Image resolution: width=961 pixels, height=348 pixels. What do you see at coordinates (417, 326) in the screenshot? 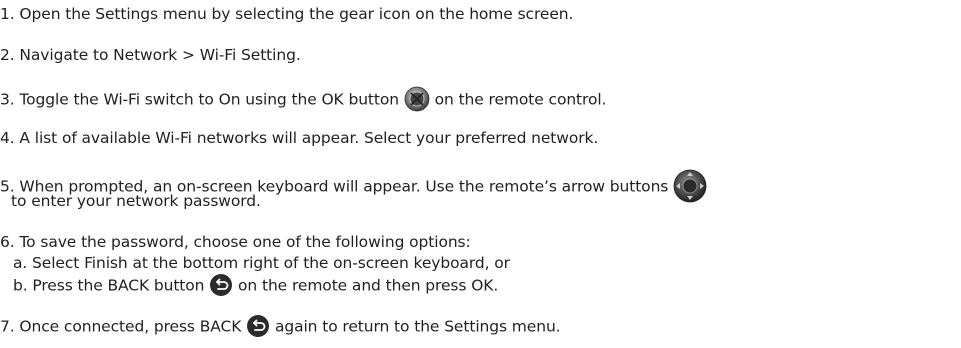
I see `step-7-text-end: again to return to the Settings menu.` at bounding box center [417, 326].